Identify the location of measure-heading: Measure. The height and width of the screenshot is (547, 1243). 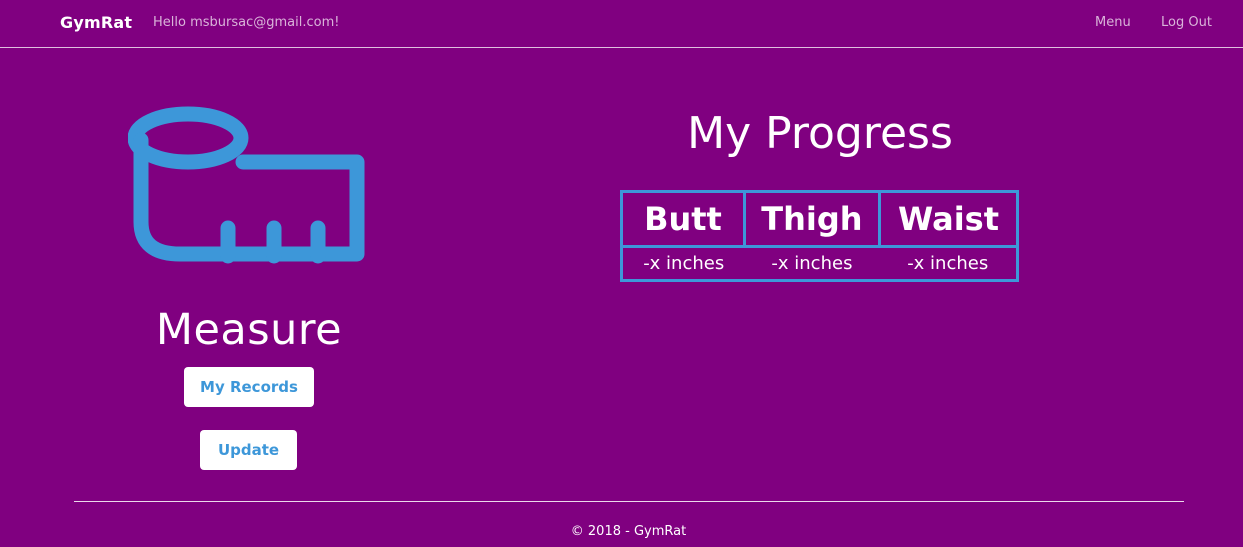
(249, 330).